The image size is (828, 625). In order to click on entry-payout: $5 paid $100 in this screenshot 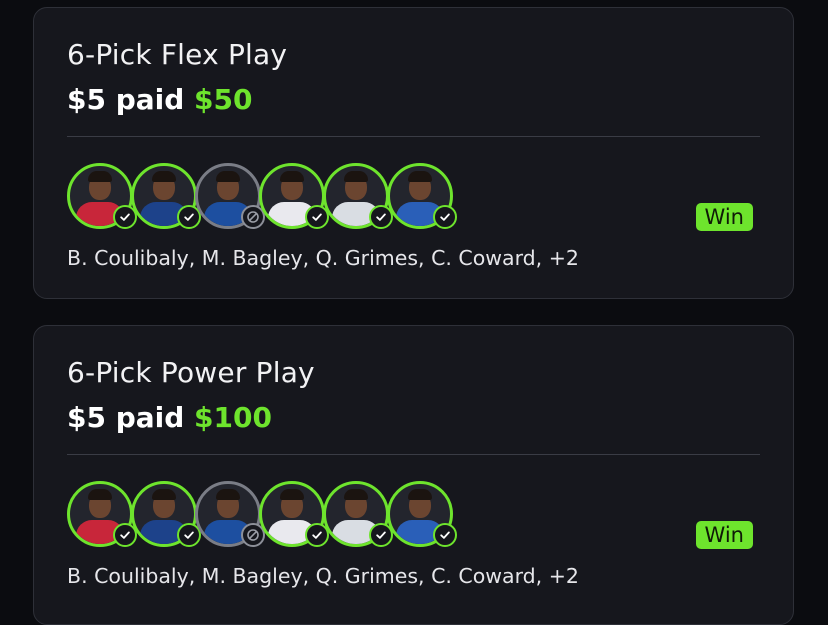, I will do `click(169, 417)`.